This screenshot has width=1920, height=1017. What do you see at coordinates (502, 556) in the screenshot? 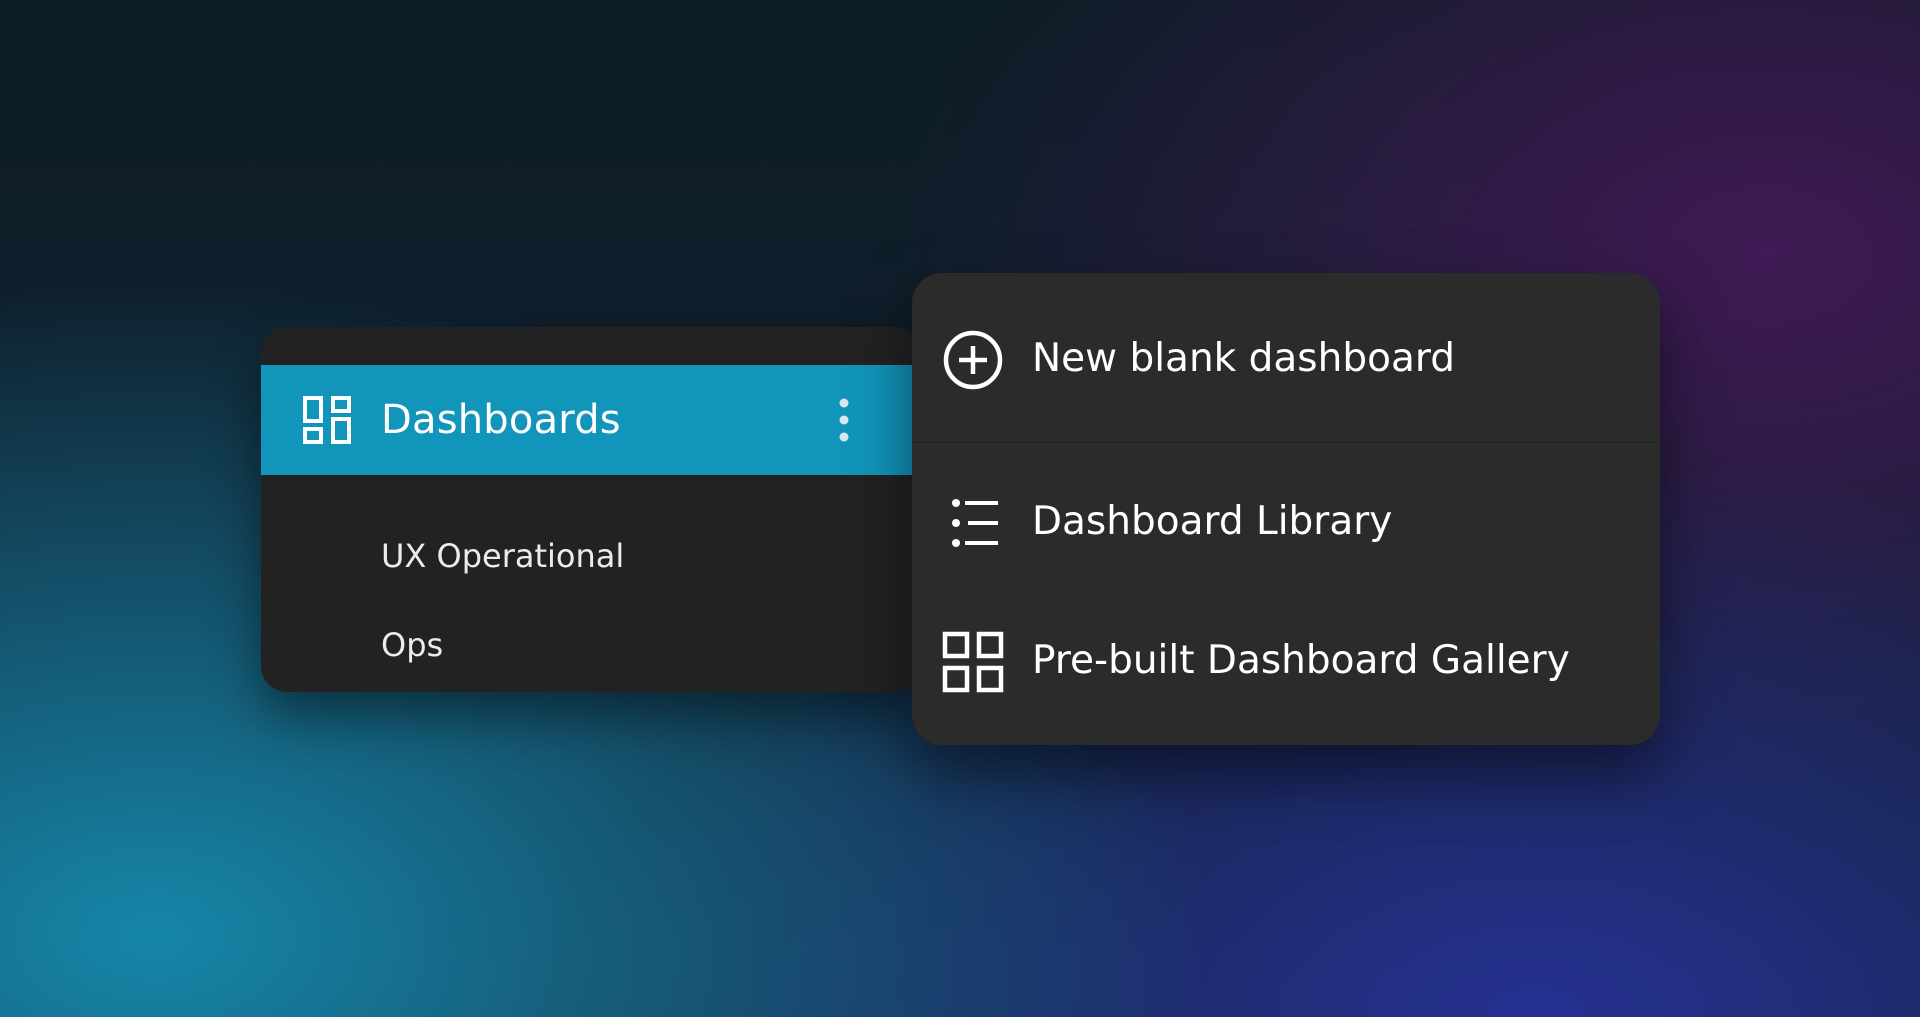
I see `nav-subitem-ux-operational: UX Operational` at bounding box center [502, 556].